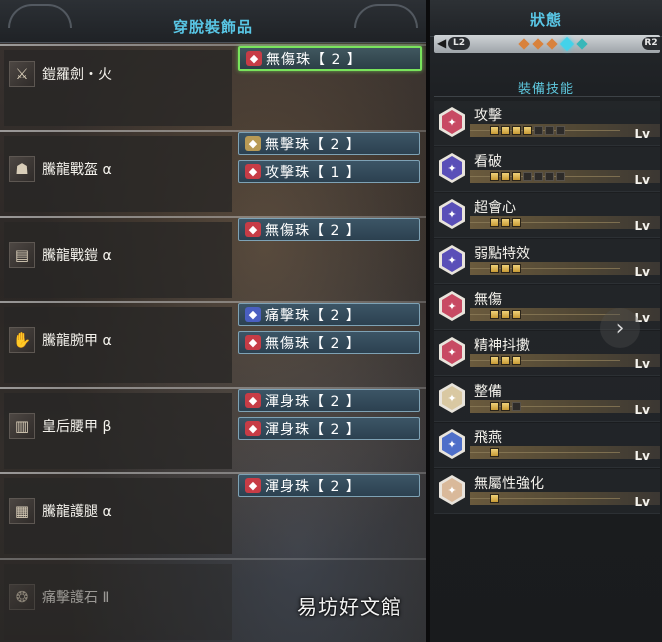 This screenshot has height=642, width=662. What do you see at coordinates (547, 123) in the screenshot?
I see `skill-row: ✦ 攻擊 Lv` at bounding box center [547, 123].